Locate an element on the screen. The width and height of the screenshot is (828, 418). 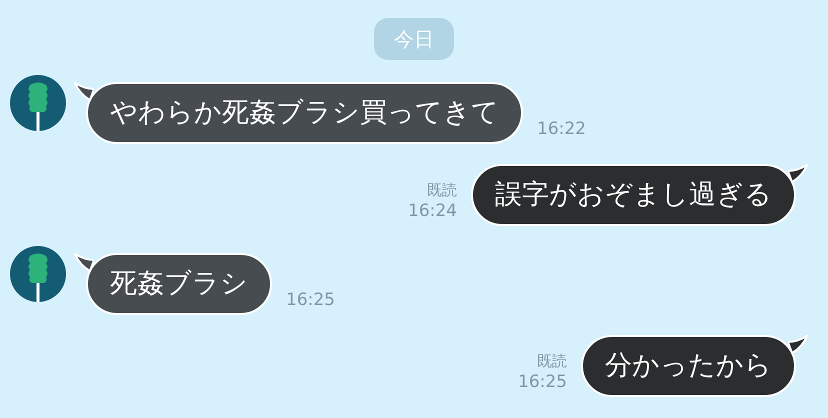
message-bubble: 誤字がおぞまし過ぎる is located at coordinates (633, 195).